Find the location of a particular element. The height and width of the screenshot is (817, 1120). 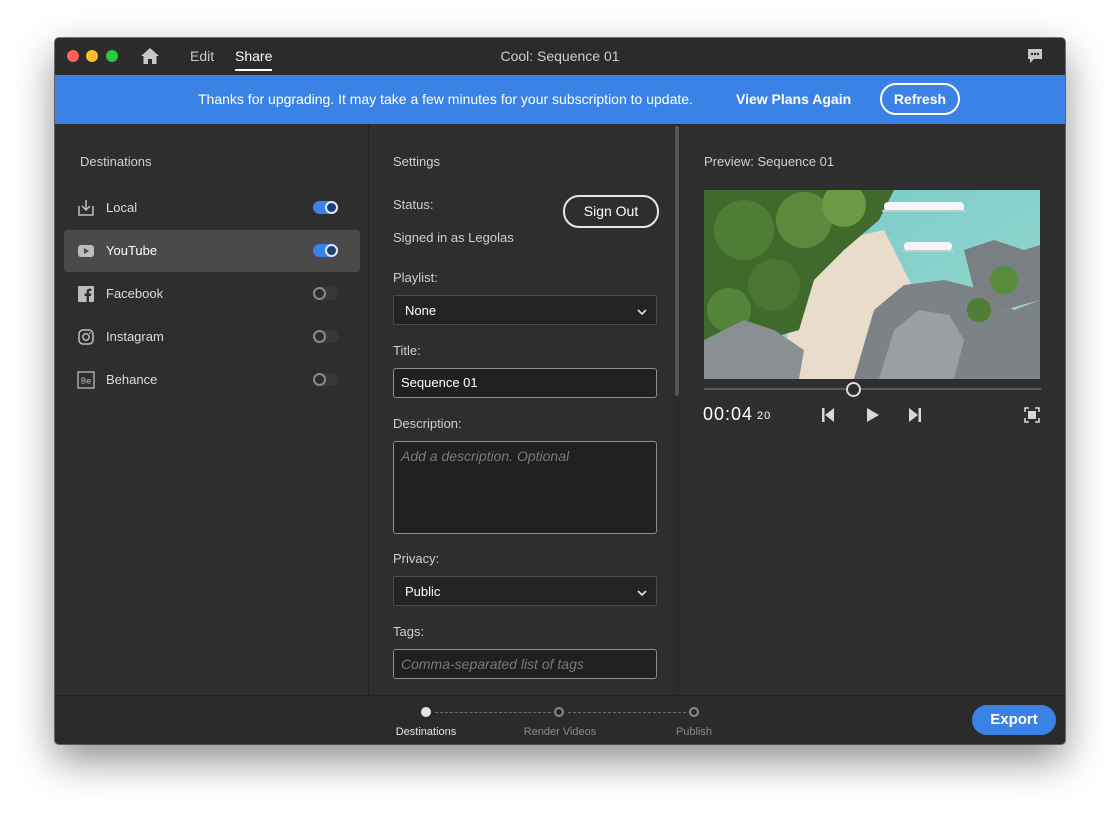

destination-local: Local is located at coordinates (212, 208).